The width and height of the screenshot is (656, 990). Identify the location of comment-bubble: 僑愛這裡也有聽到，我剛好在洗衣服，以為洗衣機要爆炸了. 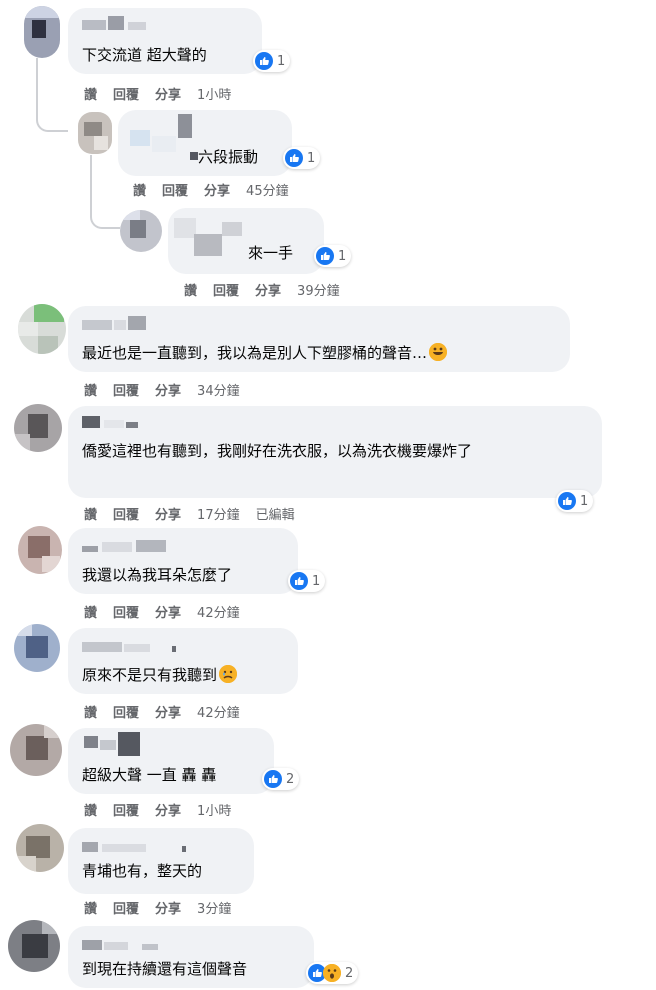
(335, 452).